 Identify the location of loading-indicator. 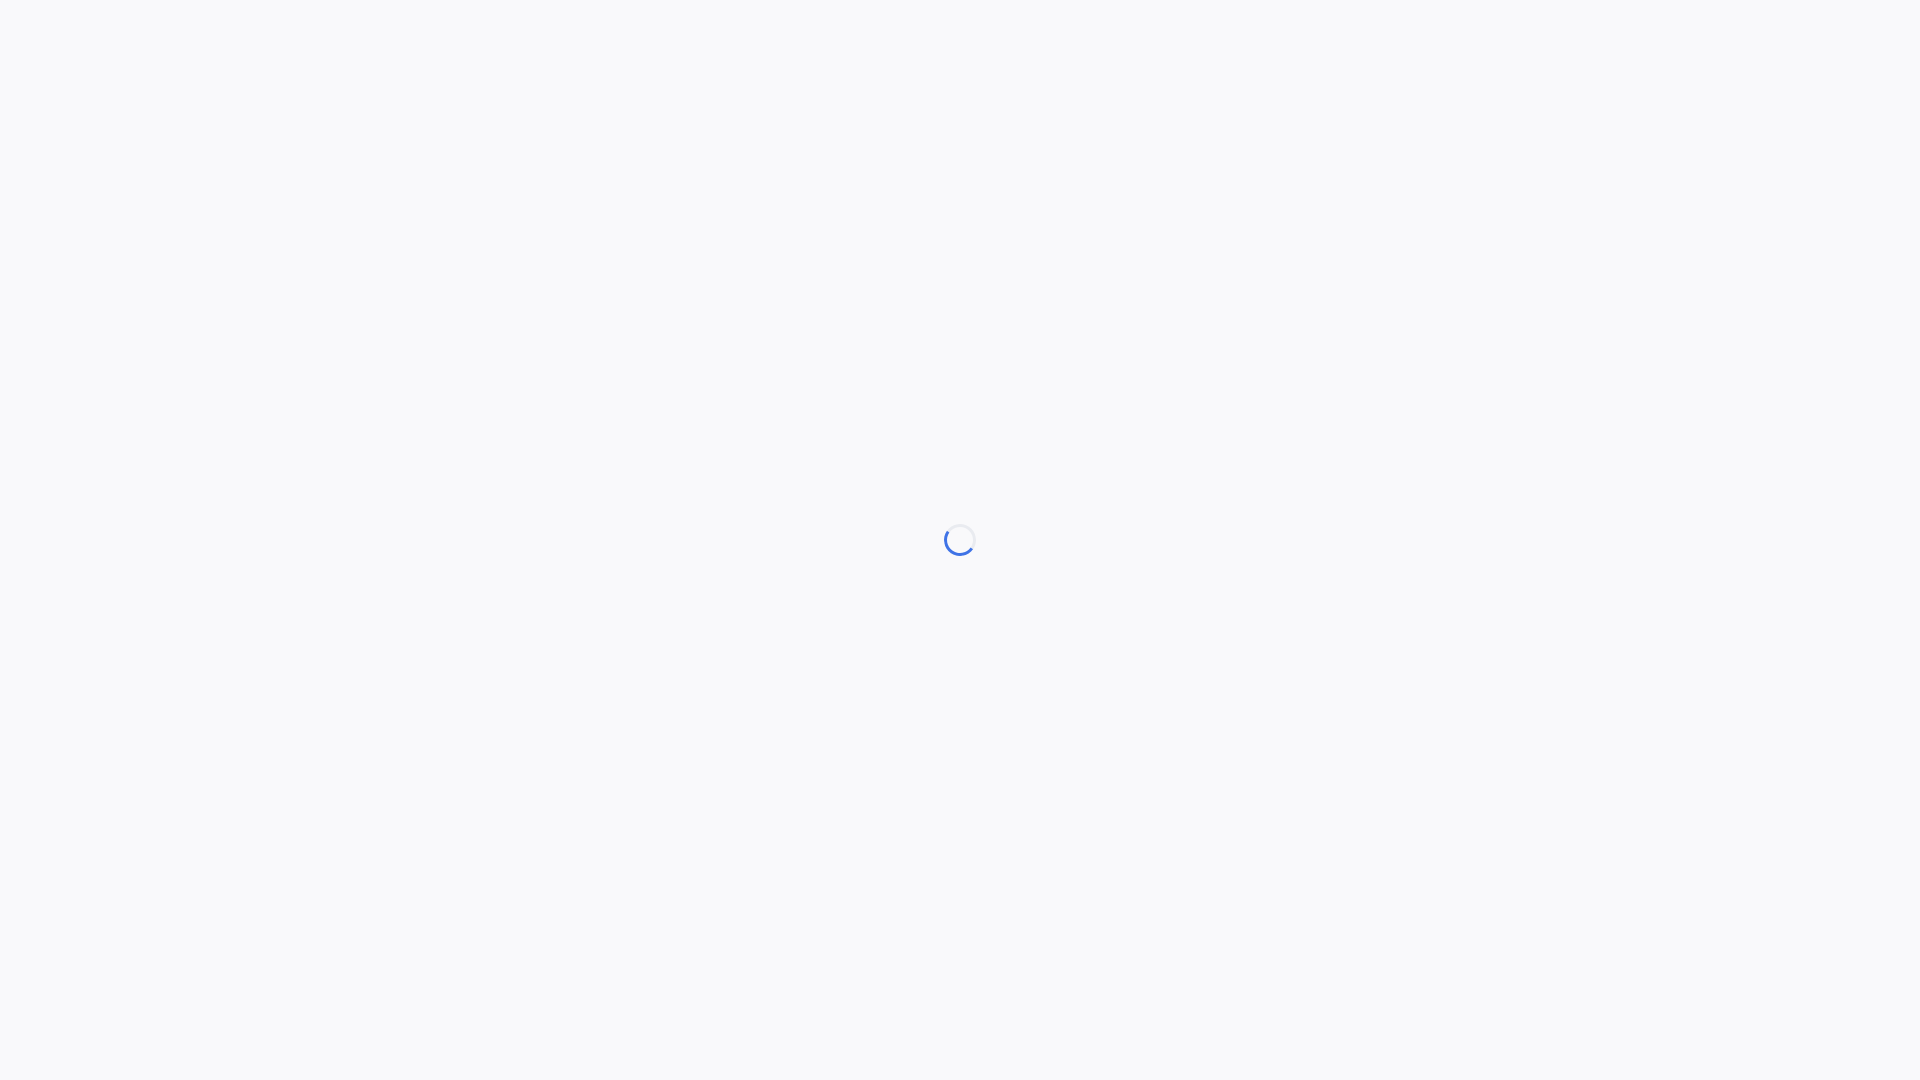
(960, 540).